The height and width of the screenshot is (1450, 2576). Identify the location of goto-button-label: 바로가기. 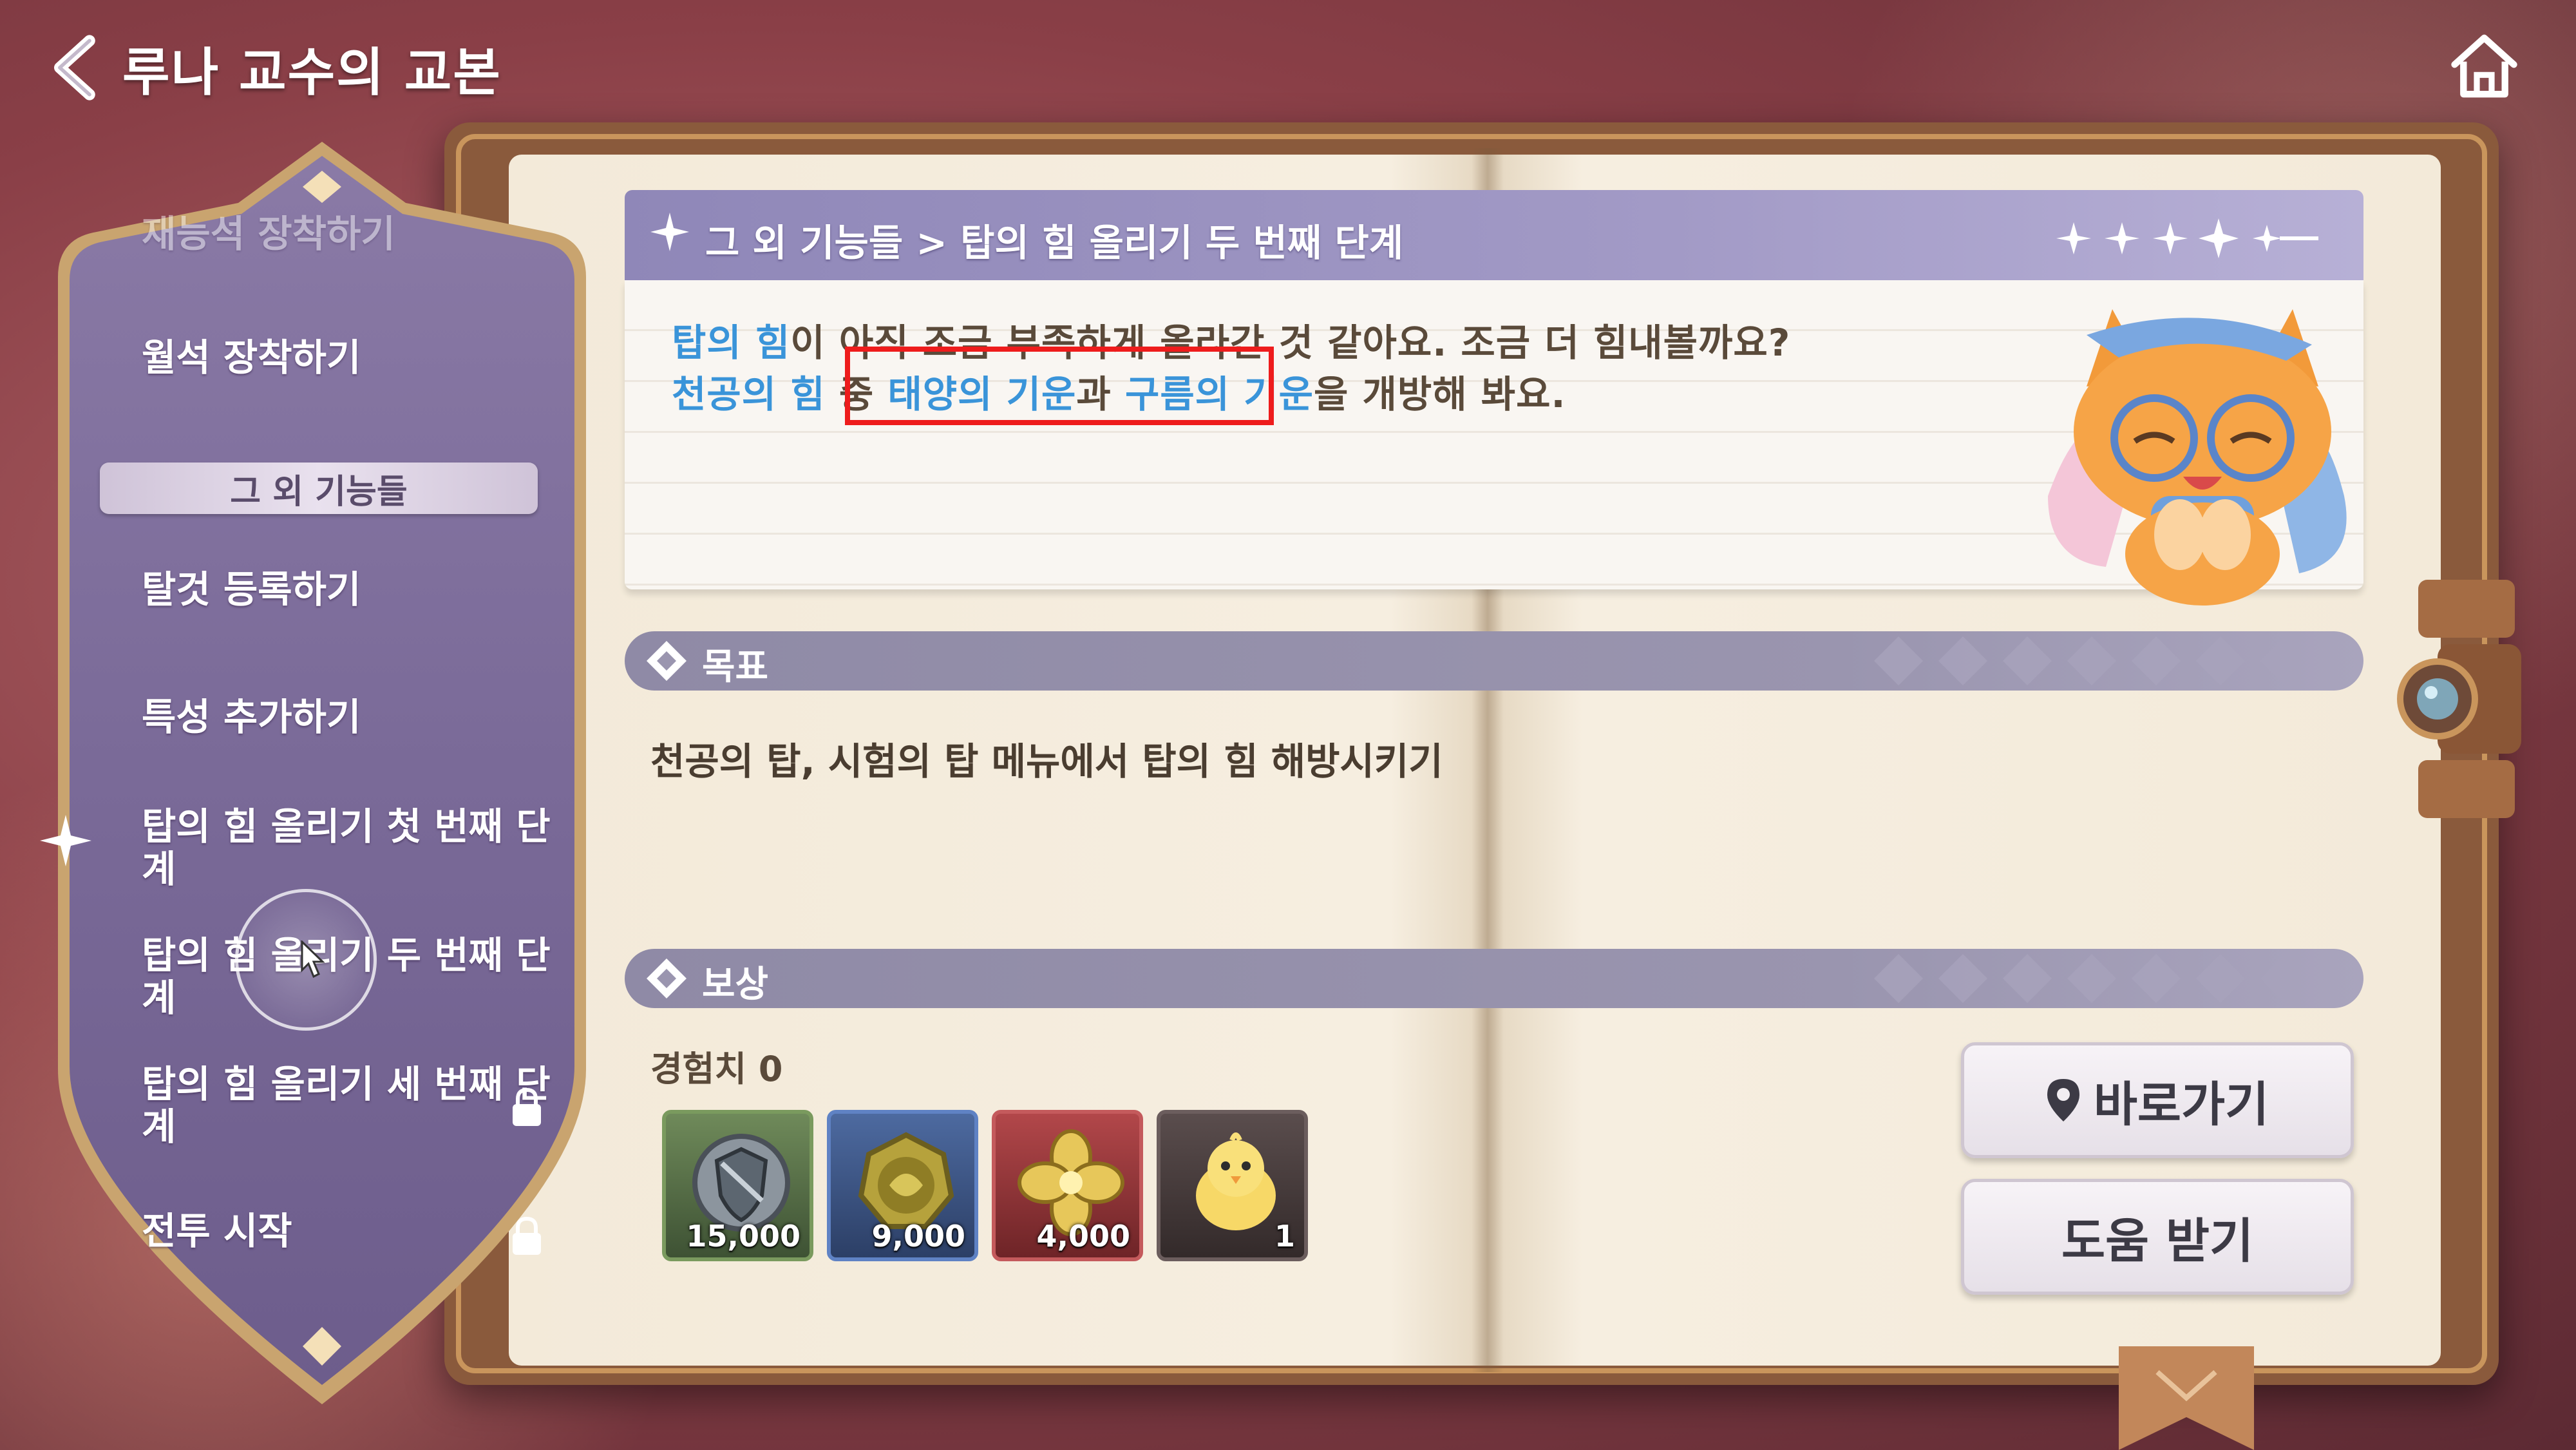
(2181, 1104).